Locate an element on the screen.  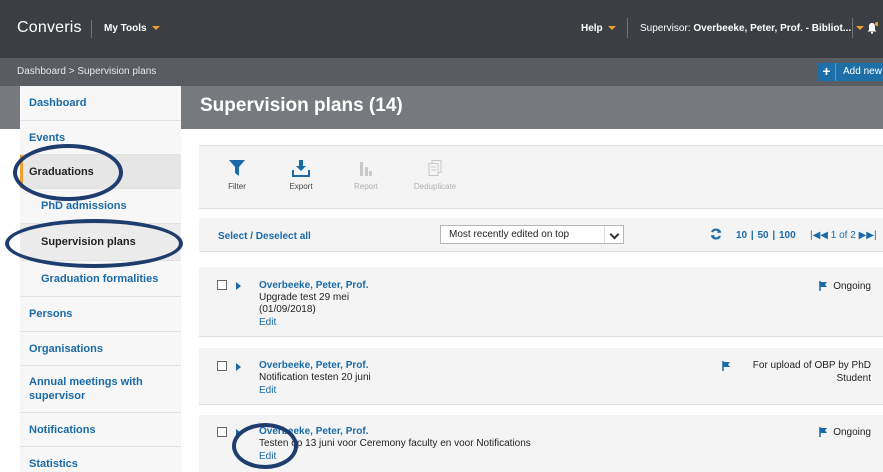
sidebar-item-annual-meetings: Annual meetings with supervisor is located at coordinates (100, 389).